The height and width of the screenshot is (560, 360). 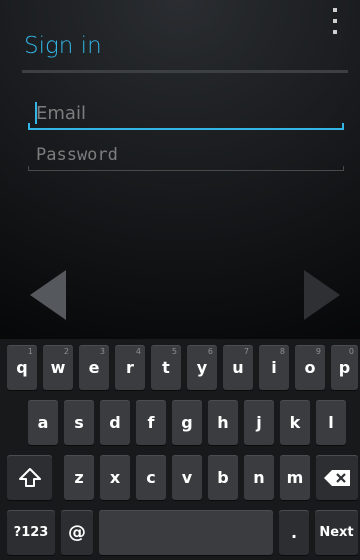 What do you see at coordinates (187, 477) in the screenshot?
I see `key-v: v` at bounding box center [187, 477].